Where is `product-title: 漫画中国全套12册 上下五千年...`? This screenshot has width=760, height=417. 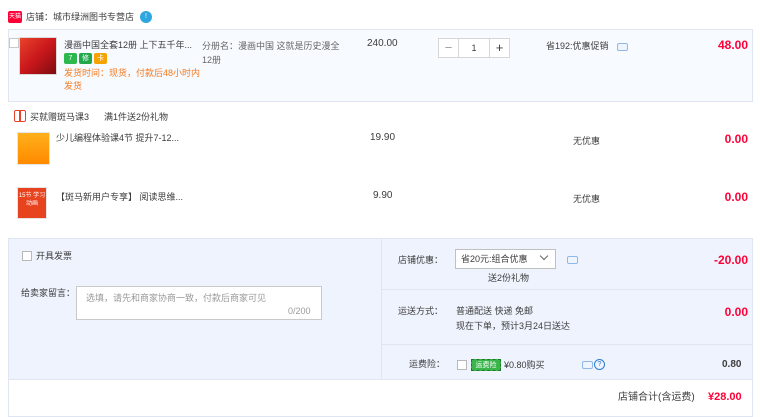
product-title: 漫画中国全套12册 上下五千年... is located at coordinates (131, 45).